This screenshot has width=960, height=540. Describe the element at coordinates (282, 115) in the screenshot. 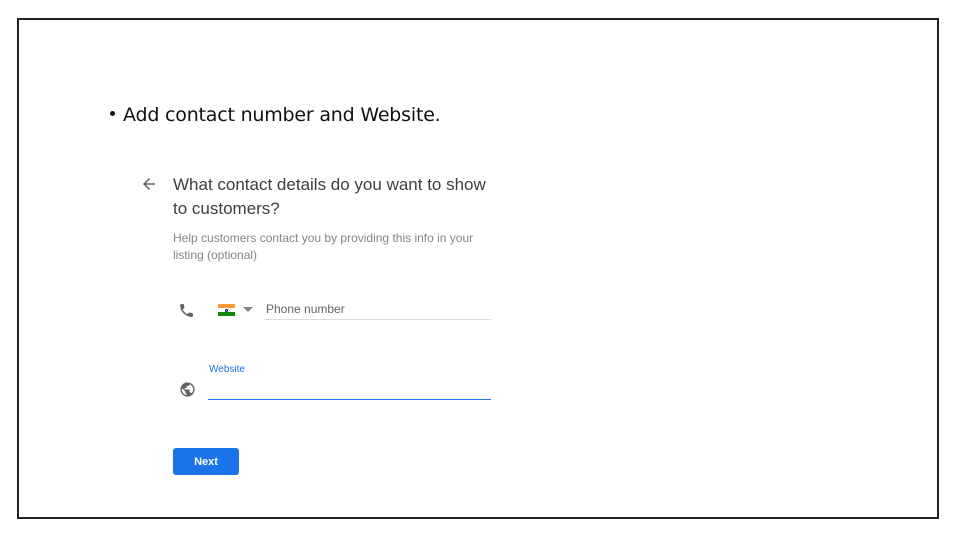

I see `bullet-text: Add contact number and Website.` at that location.